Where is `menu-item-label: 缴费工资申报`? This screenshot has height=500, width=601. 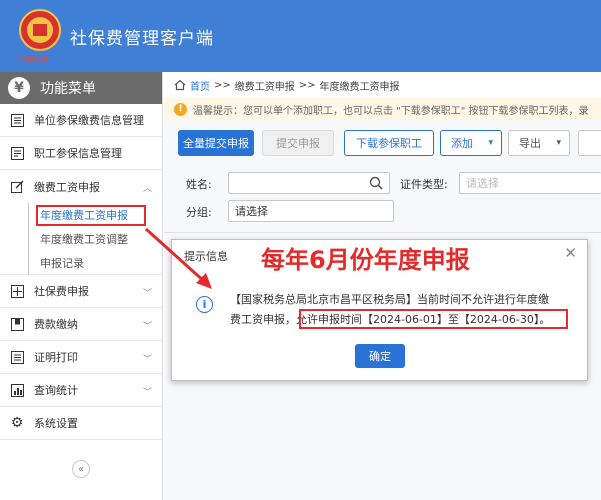
menu-item-label: 缴费工资申报 is located at coordinates (67, 187).